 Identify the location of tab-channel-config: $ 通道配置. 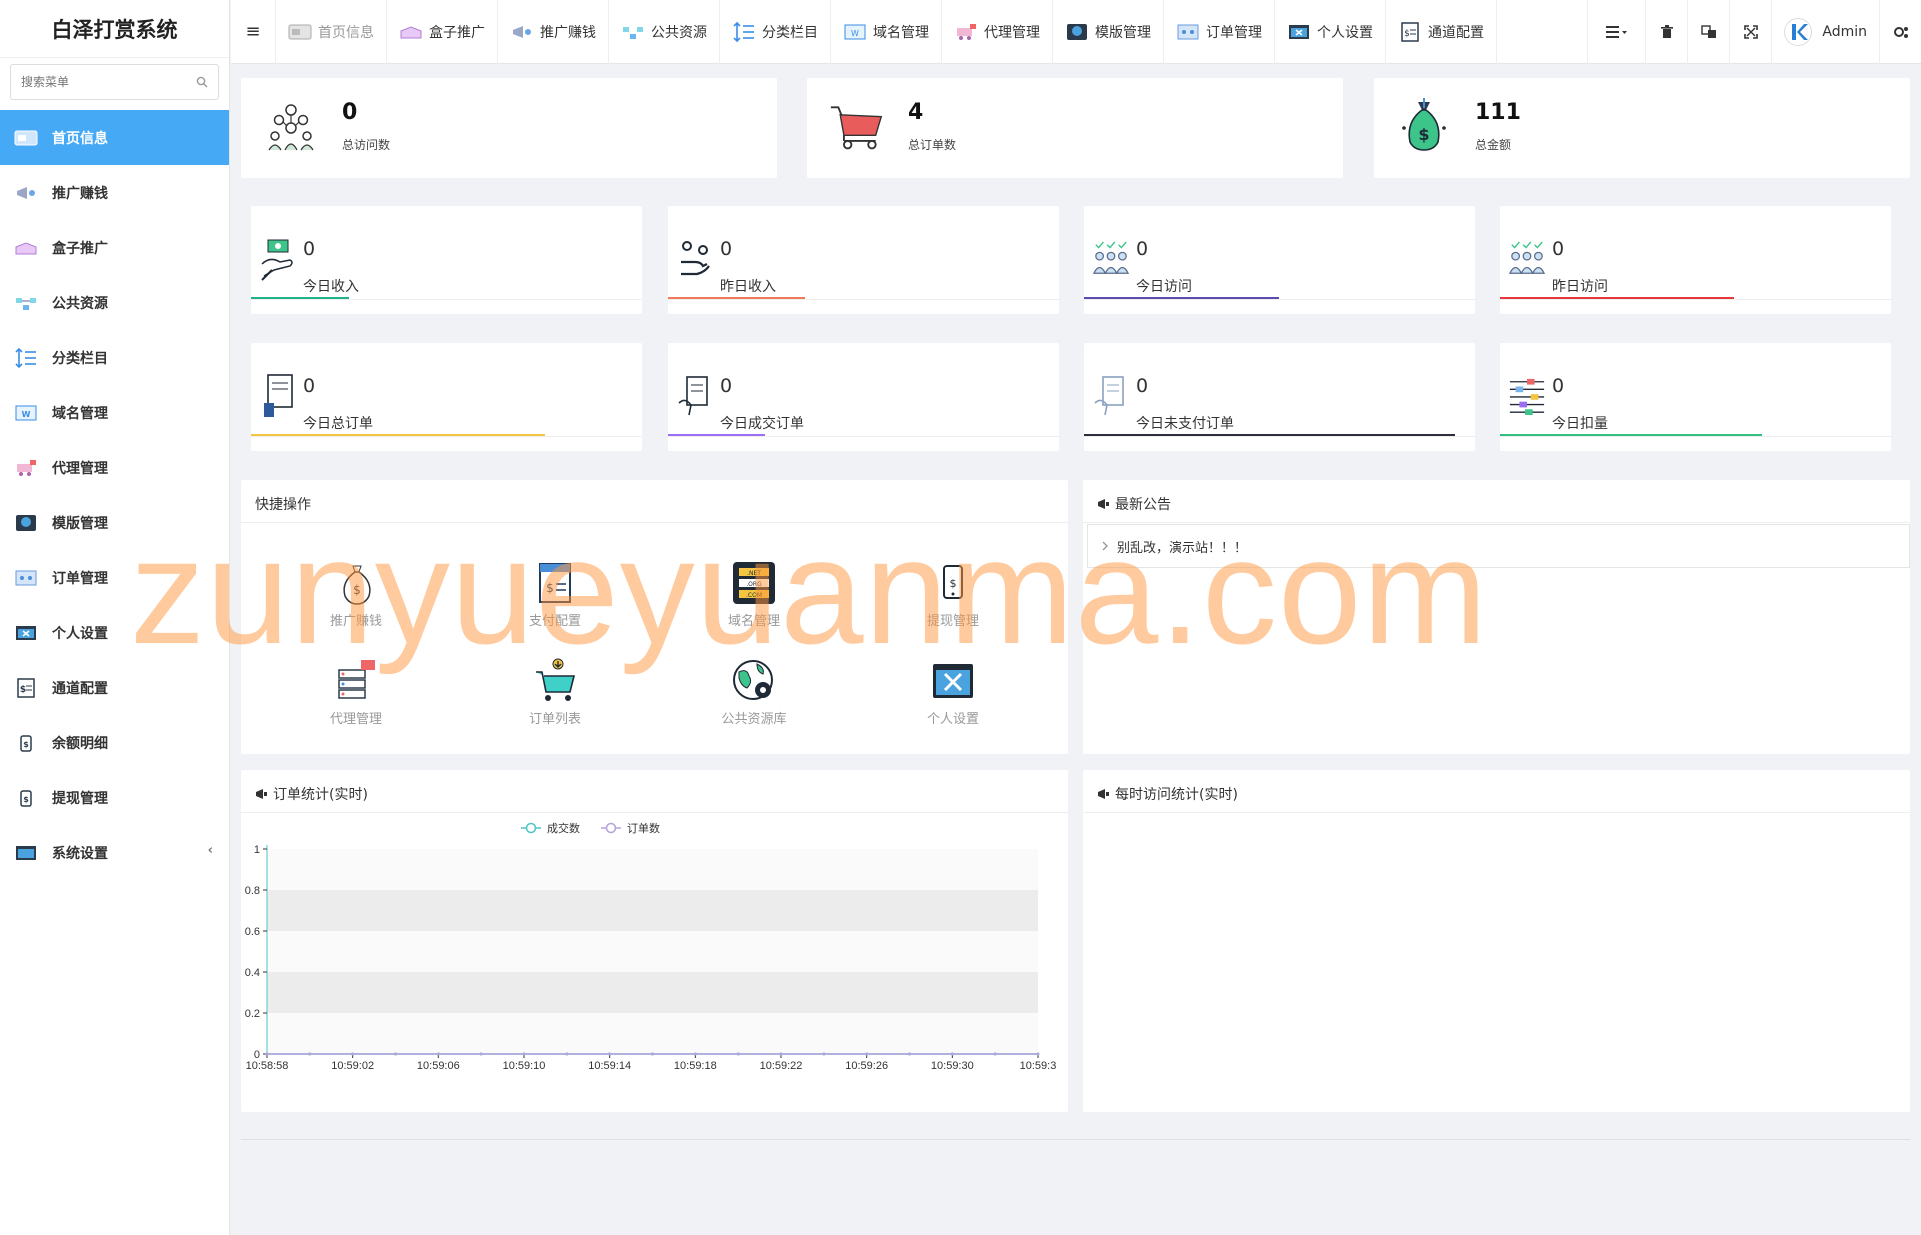
(1441, 32).